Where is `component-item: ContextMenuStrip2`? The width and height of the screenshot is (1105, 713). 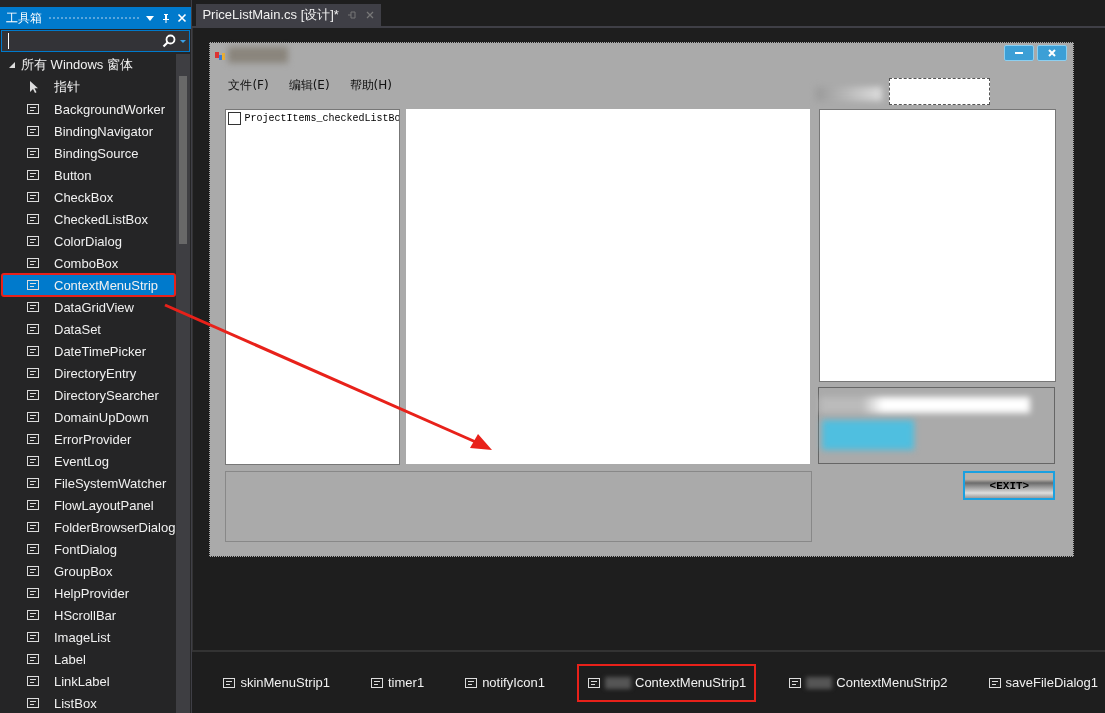 component-item: ContextMenuStrip2 is located at coordinates (868, 682).